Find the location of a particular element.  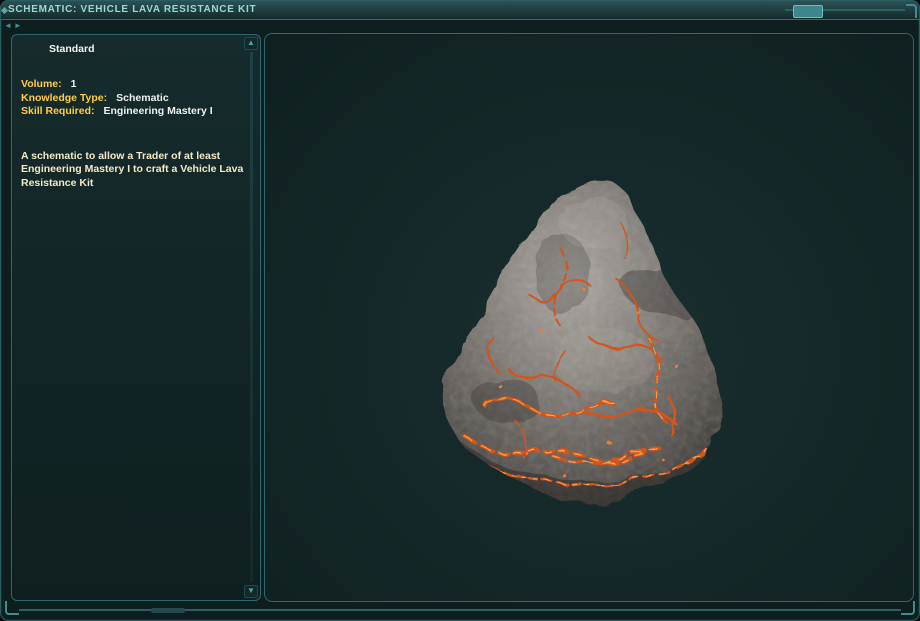

attribute-value: 1 is located at coordinates (73, 84).